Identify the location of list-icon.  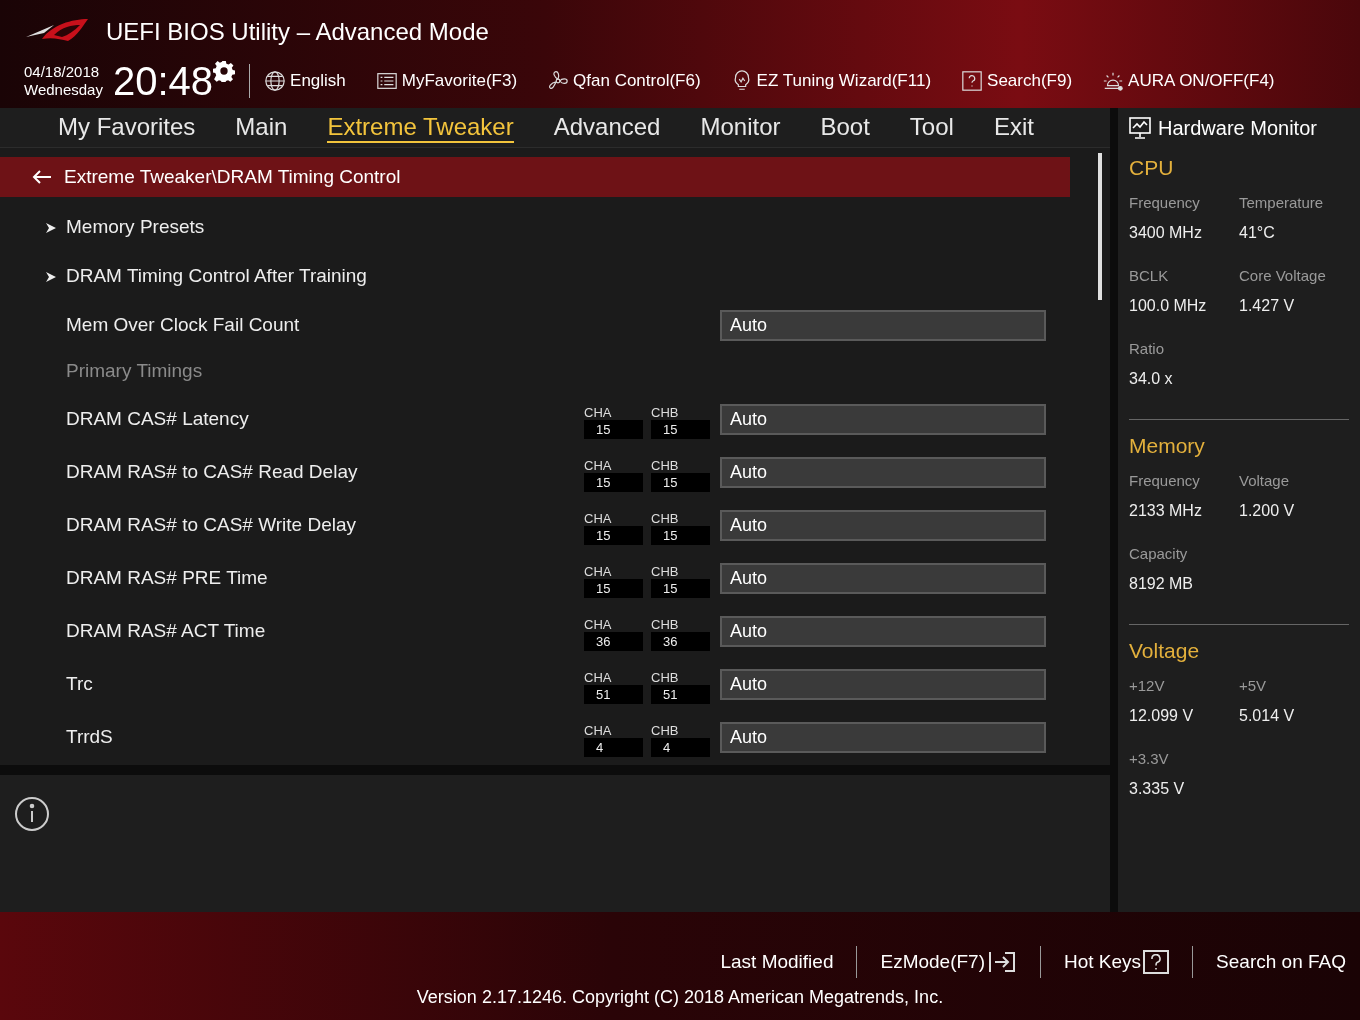
(386, 81).